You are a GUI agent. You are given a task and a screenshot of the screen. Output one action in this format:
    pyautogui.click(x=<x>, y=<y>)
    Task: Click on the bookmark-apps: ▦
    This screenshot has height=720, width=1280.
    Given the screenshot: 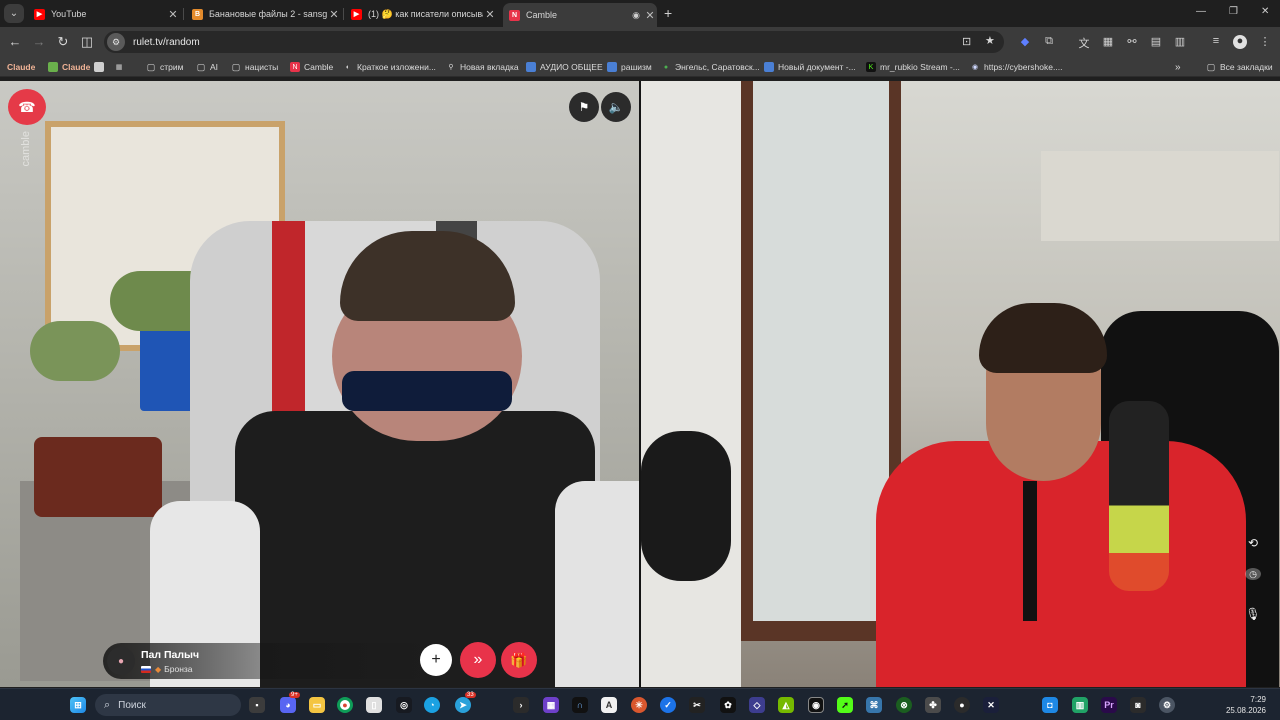 What is the action you would take?
    pyautogui.click(x=121, y=67)
    